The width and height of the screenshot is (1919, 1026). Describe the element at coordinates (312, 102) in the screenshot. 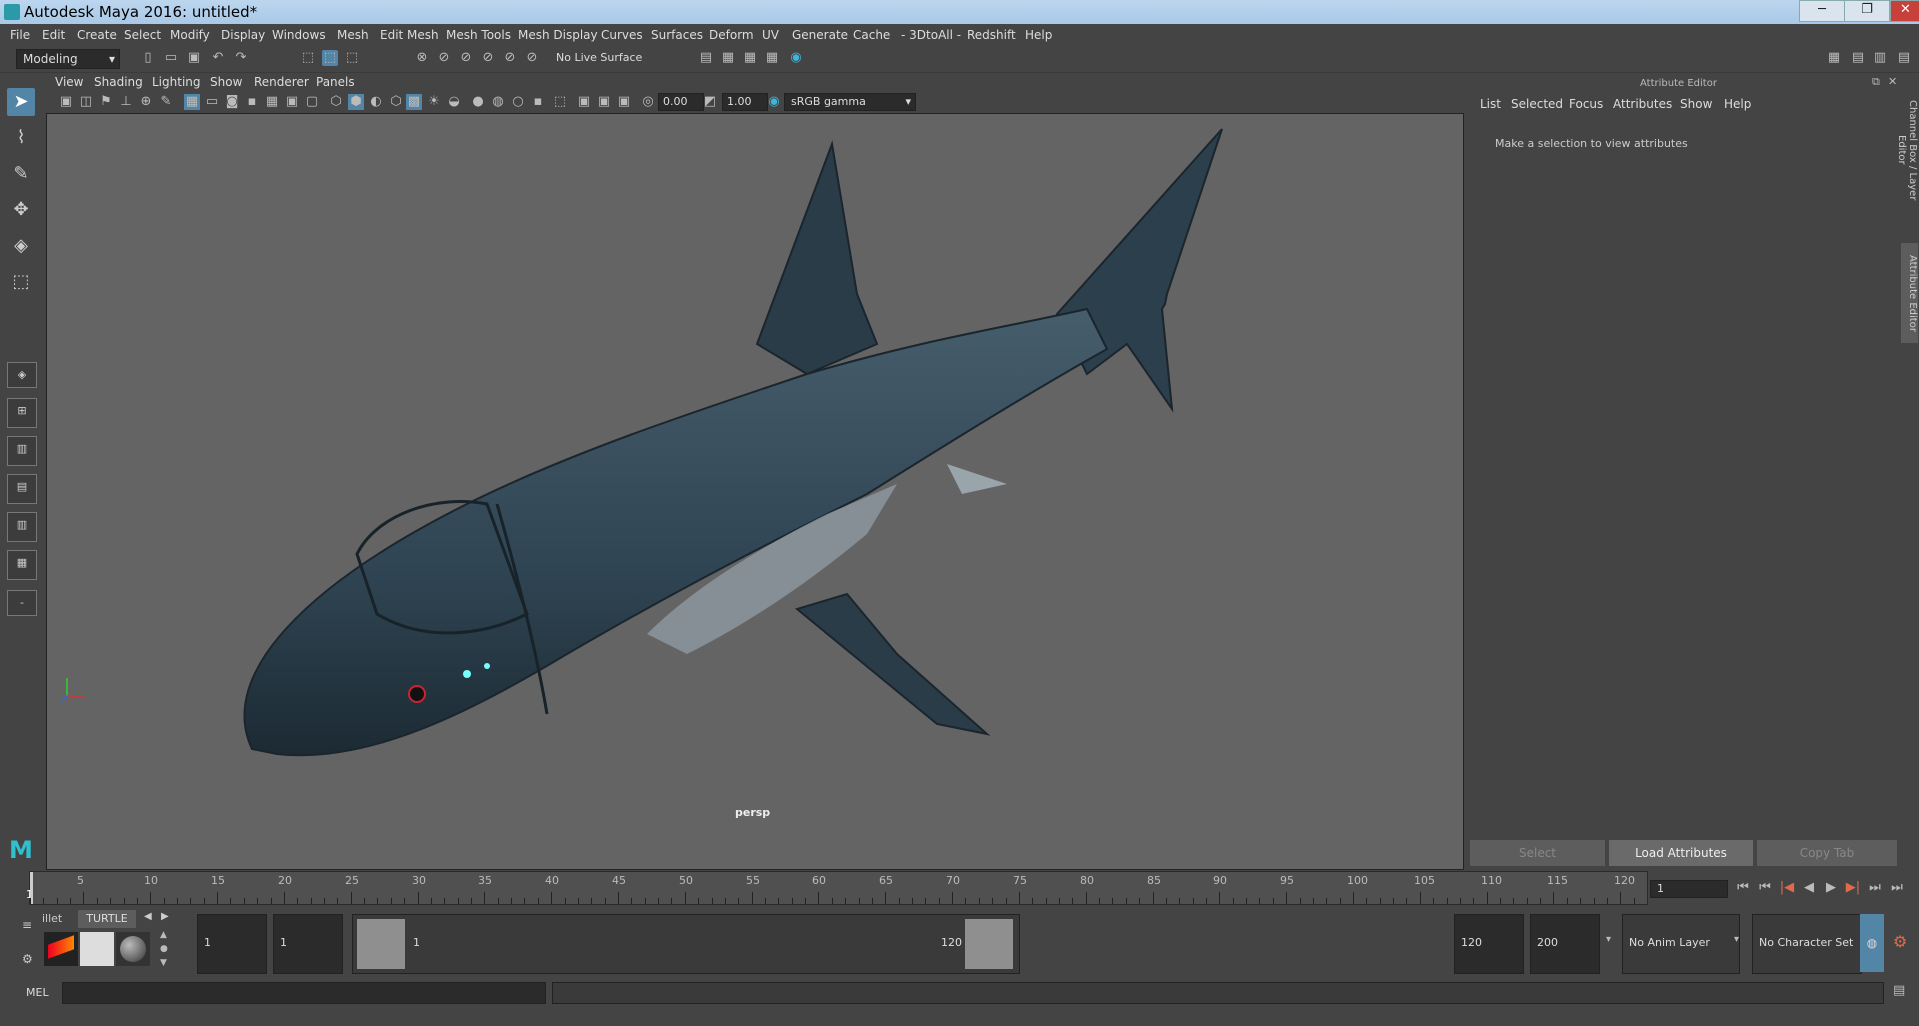

I see `safe-title-icon: ▢` at that location.